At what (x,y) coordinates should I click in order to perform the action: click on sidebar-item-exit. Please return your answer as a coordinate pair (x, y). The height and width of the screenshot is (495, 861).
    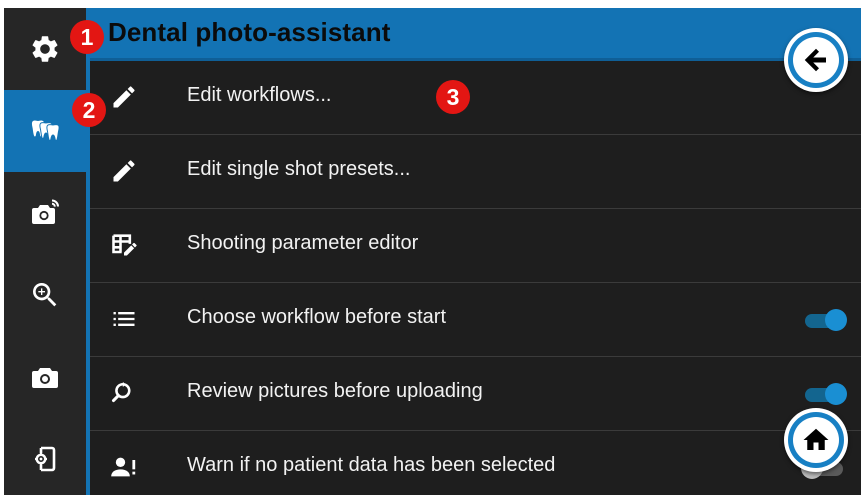
    Looking at the image, I should click on (45, 456).